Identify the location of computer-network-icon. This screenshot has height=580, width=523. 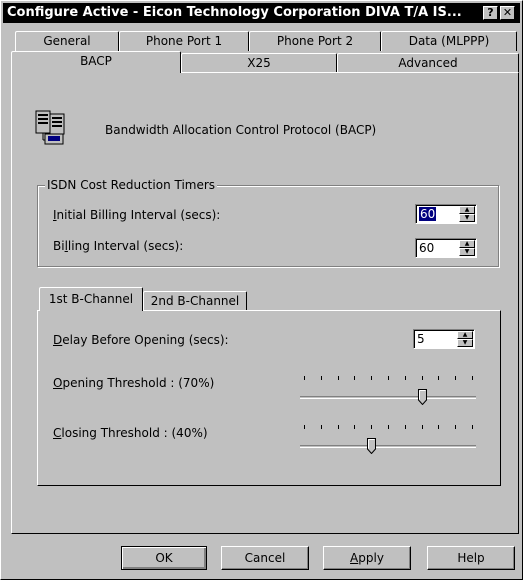
(52, 128).